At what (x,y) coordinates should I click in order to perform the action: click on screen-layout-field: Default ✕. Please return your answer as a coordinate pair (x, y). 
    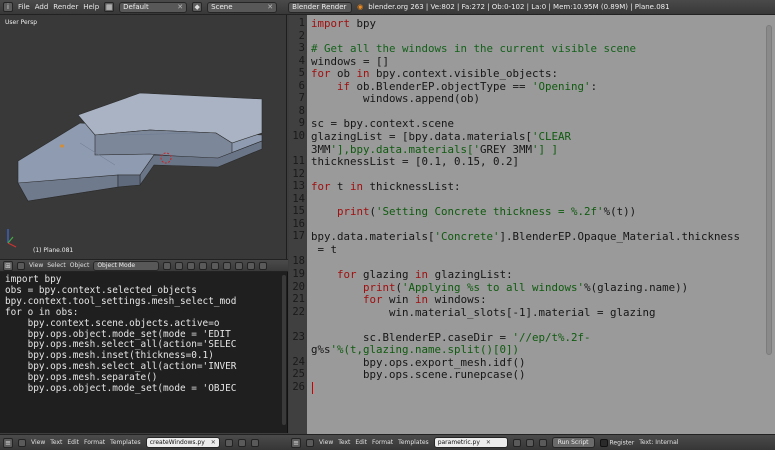
    Looking at the image, I should click on (153, 7).